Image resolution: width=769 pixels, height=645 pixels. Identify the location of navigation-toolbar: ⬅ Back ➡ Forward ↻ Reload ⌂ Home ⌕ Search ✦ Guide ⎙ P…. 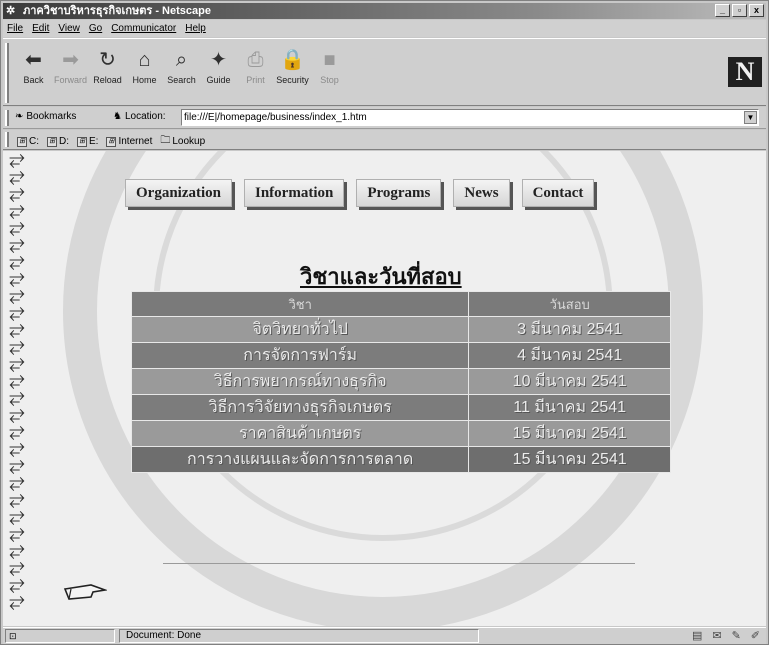
(384, 72).